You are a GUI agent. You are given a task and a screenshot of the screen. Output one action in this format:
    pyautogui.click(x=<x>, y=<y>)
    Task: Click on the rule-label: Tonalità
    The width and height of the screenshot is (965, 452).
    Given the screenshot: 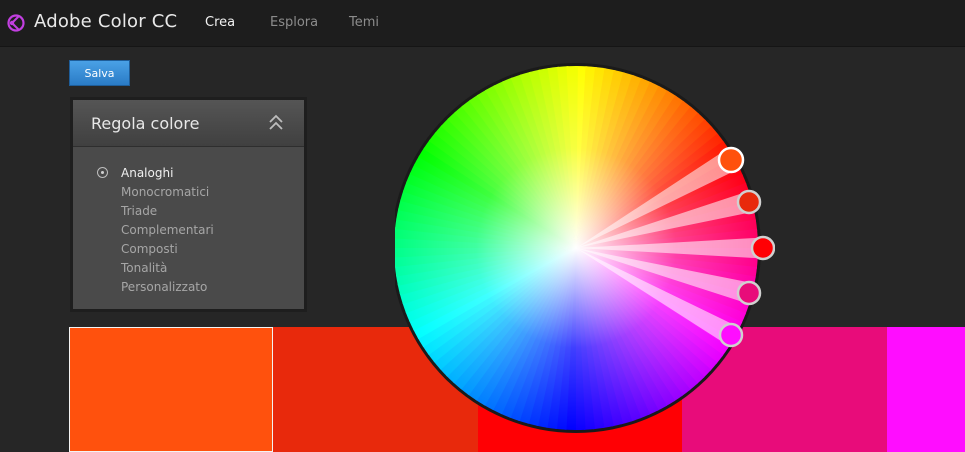 What is the action you would take?
    pyautogui.click(x=144, y=268)
    